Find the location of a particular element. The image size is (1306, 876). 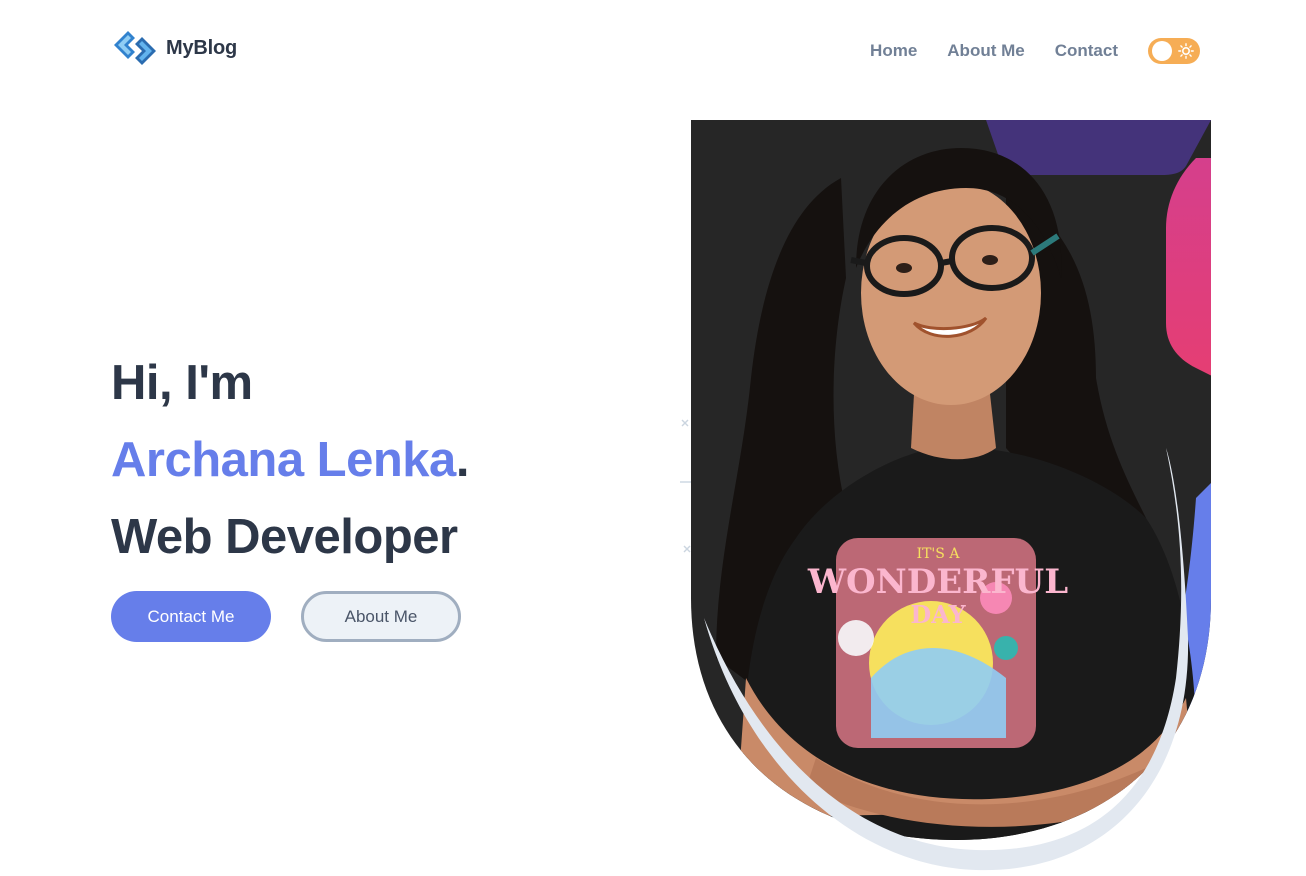

main-nav: Home About Me Contact is located at coordinates (1035, 51).